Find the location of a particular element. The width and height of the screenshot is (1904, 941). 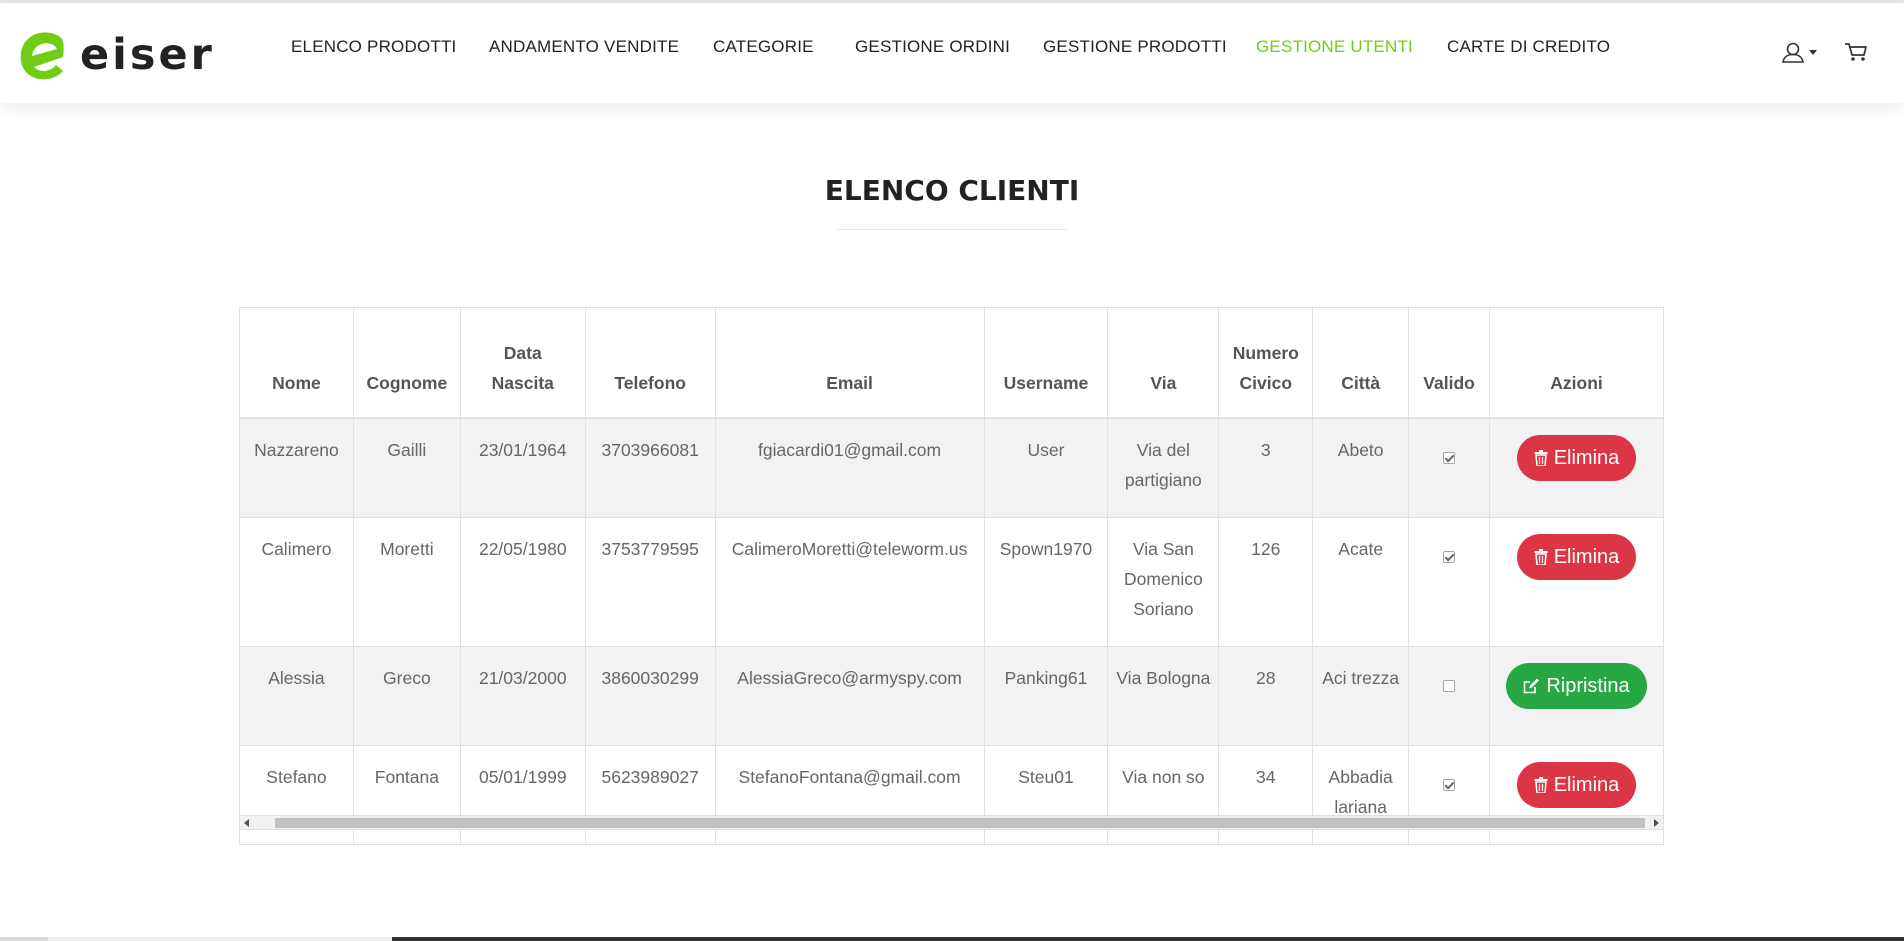

cell-nome: Alessia is located at coordinates (296, 696).